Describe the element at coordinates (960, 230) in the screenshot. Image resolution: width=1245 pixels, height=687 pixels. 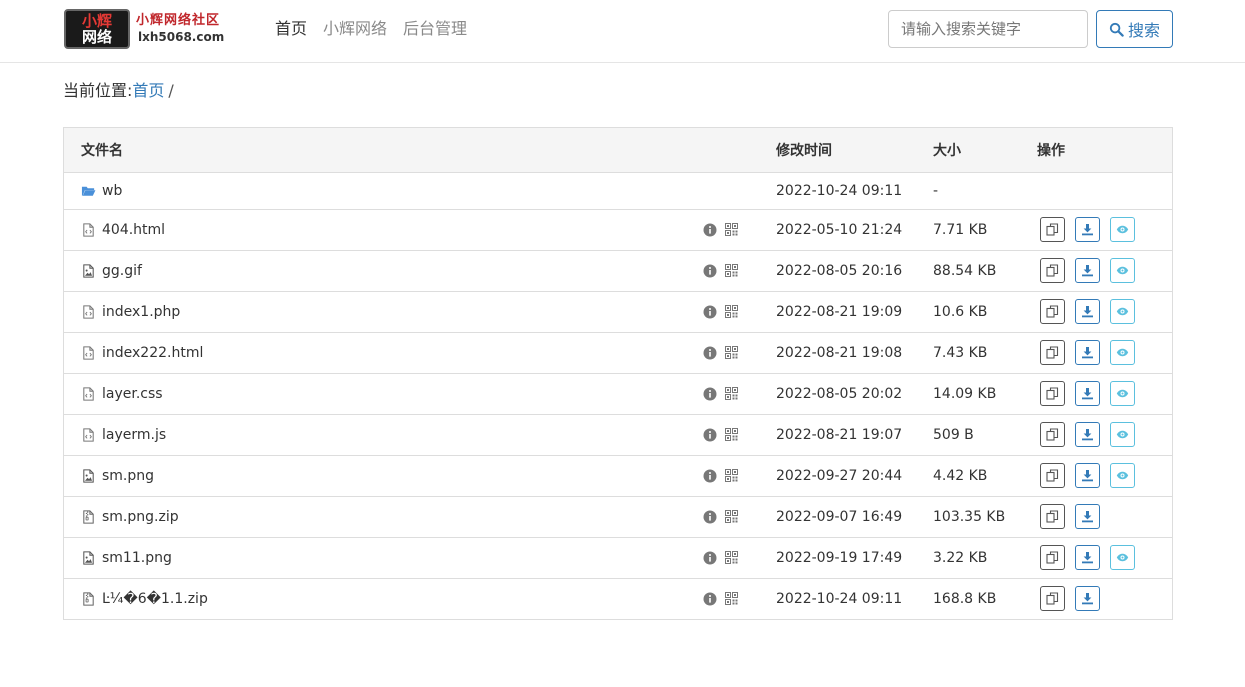
I see `file-size: 7.71 KB` at that location.